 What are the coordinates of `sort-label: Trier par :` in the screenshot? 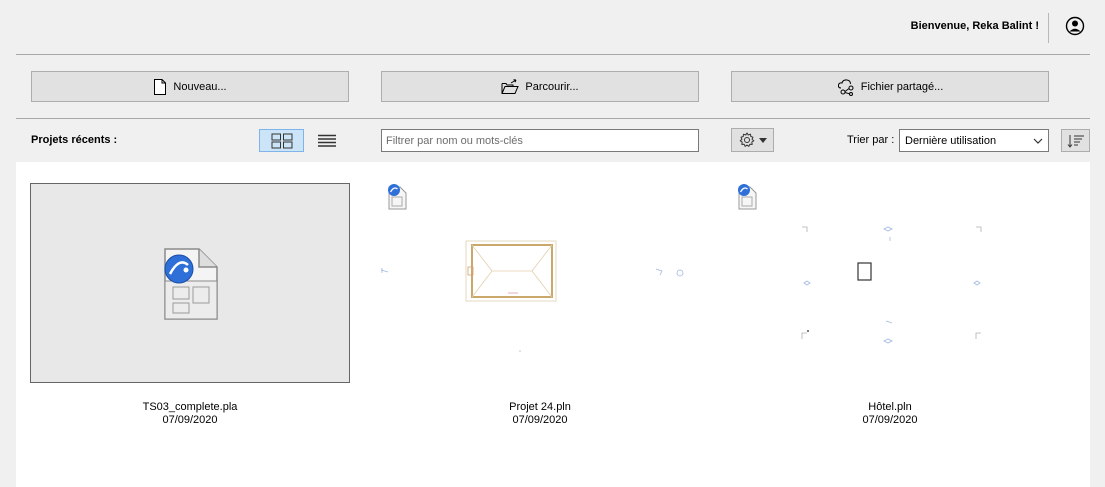 It's located at (871, 140).